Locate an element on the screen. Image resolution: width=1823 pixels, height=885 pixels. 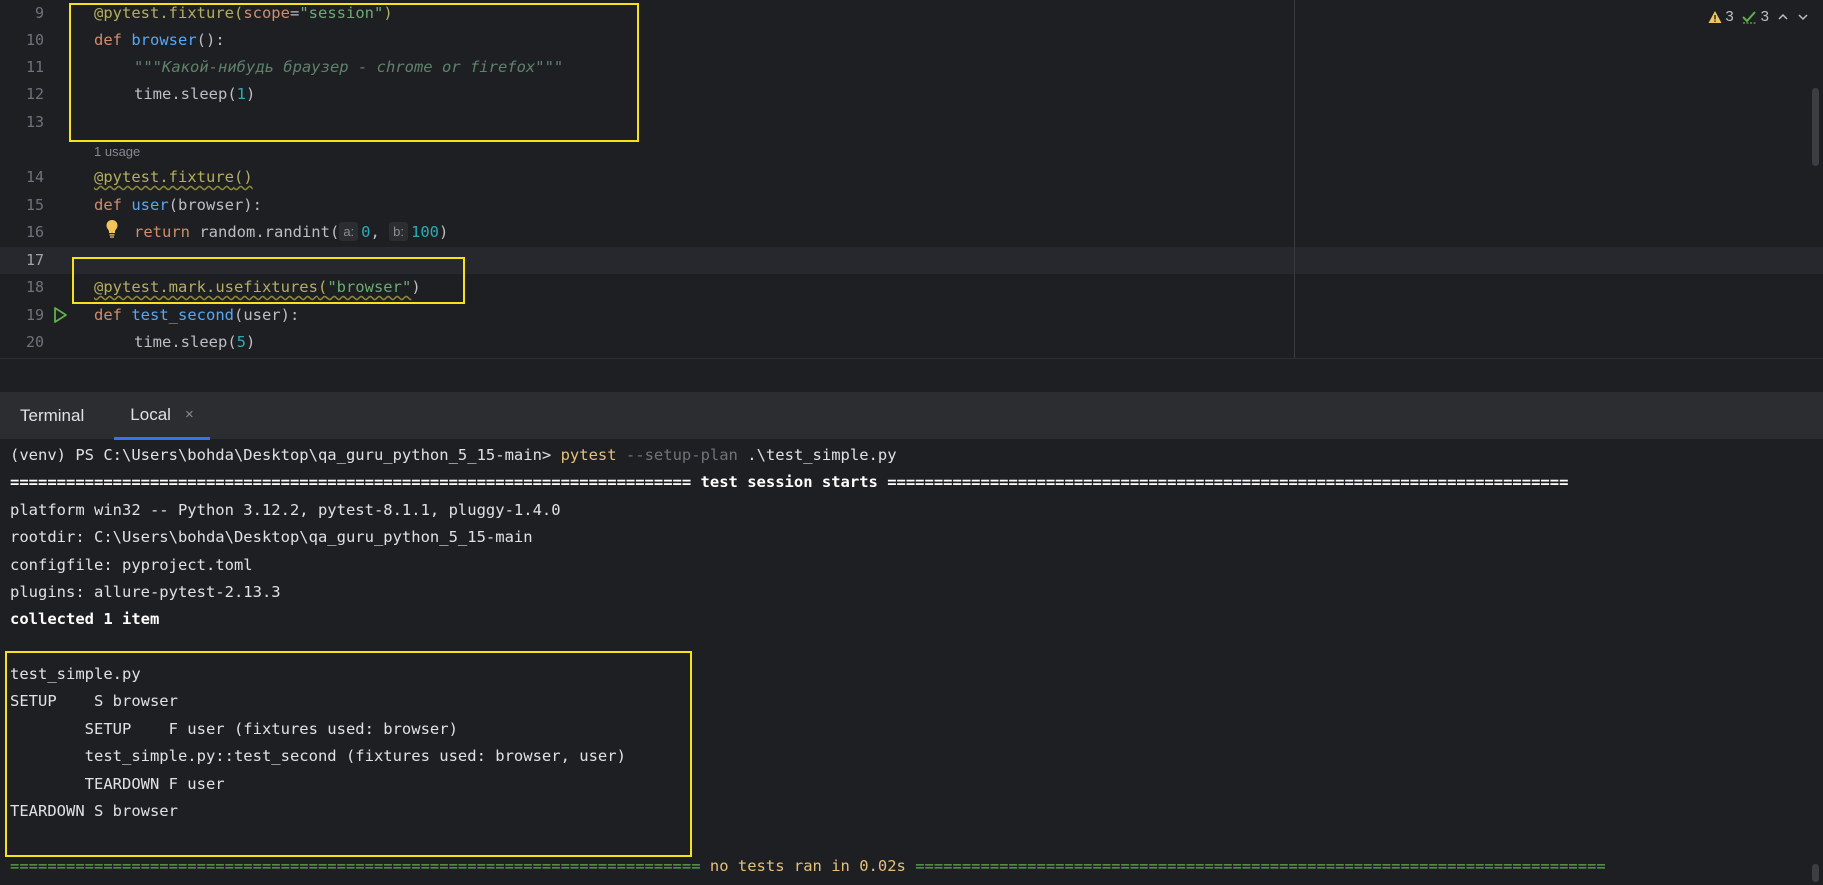
command: pytest is located at coordinates (588, 455).